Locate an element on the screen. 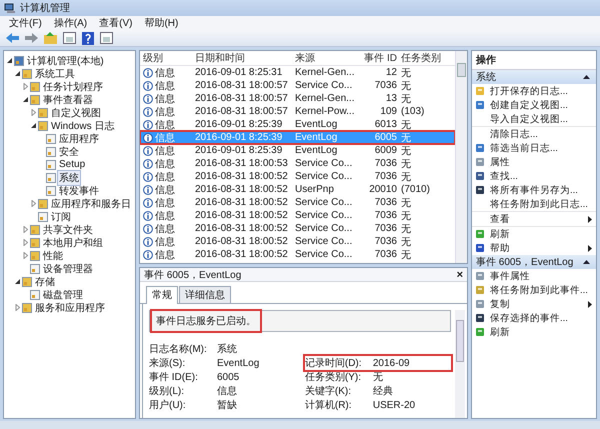 This screenshot has width=600, height=429. menu-item: 帮助(H) is located at coordinates (161, 23).